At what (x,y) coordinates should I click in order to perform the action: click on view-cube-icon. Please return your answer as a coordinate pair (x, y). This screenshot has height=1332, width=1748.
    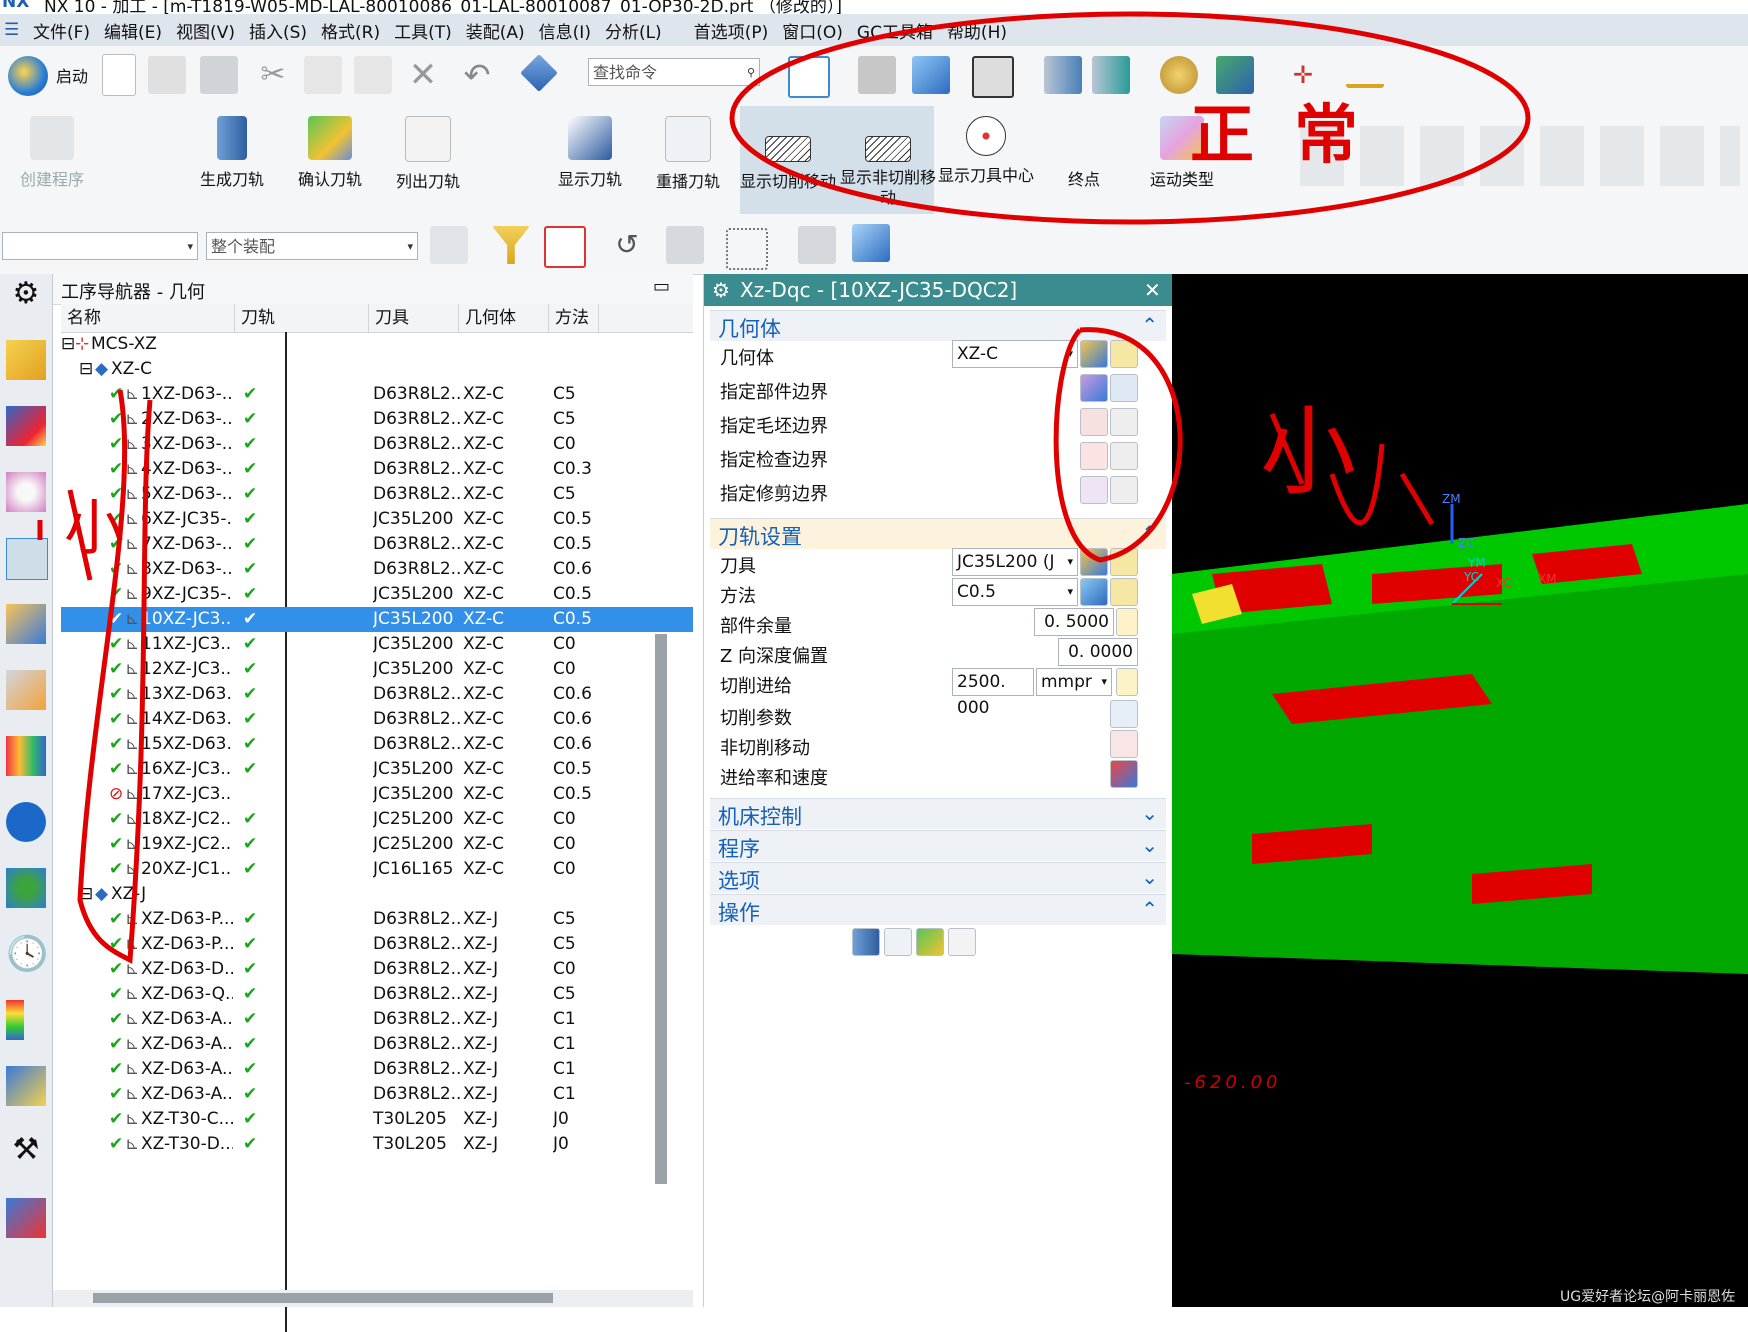
    Looking at the image, I should click on (871, 243).